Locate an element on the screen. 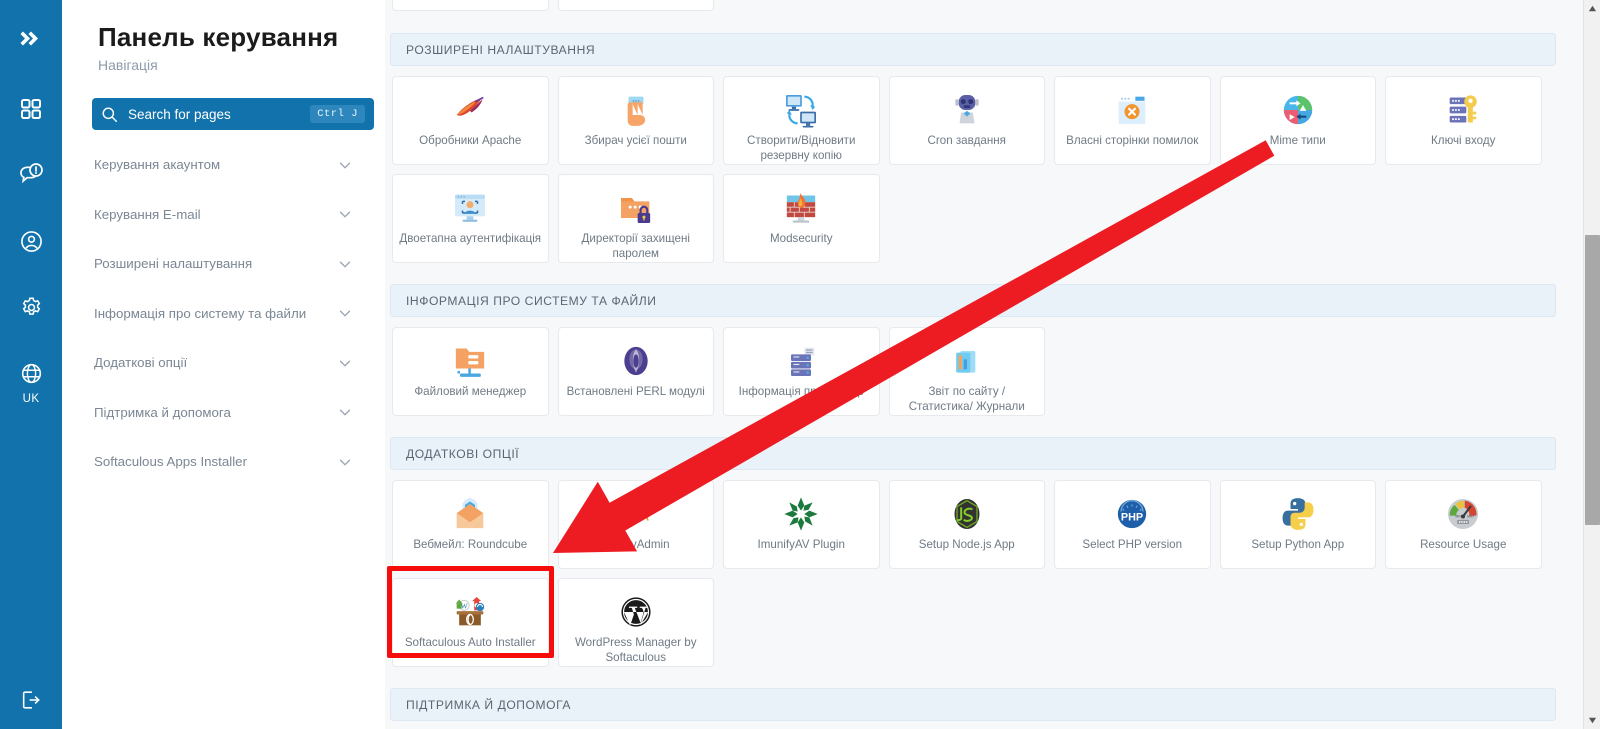 This screenshot has width=1600, height=729. tile-label: phpMyAdmin is located at coordinates (635, 544).